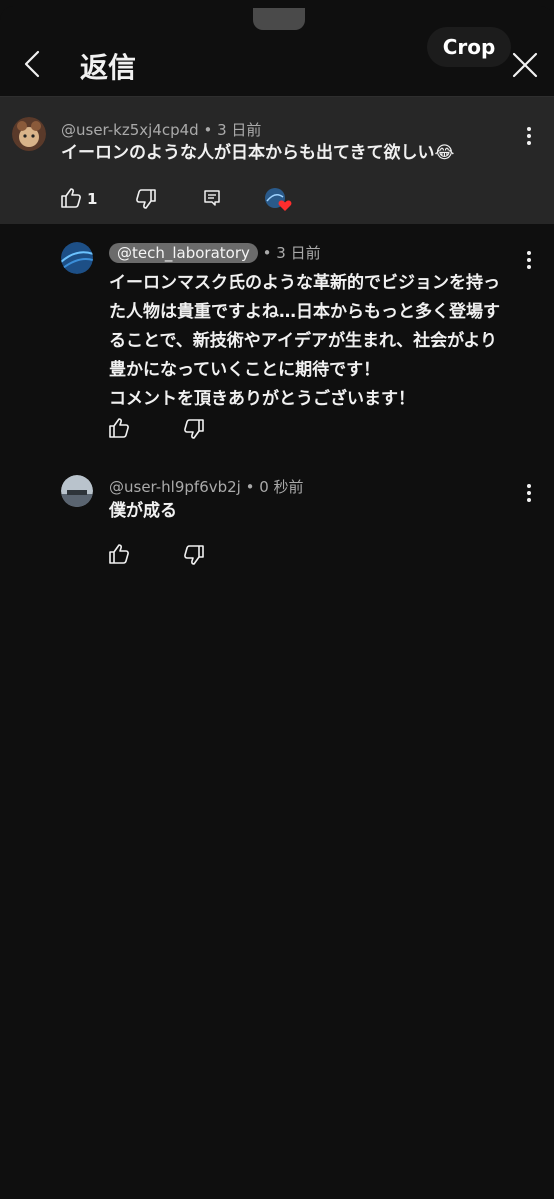 The height and width of the screenshot is (1199, 554). Describe the element at coordinates (143, 511) in the screenshot. I see `comment-text: 僕が成る` at that location.